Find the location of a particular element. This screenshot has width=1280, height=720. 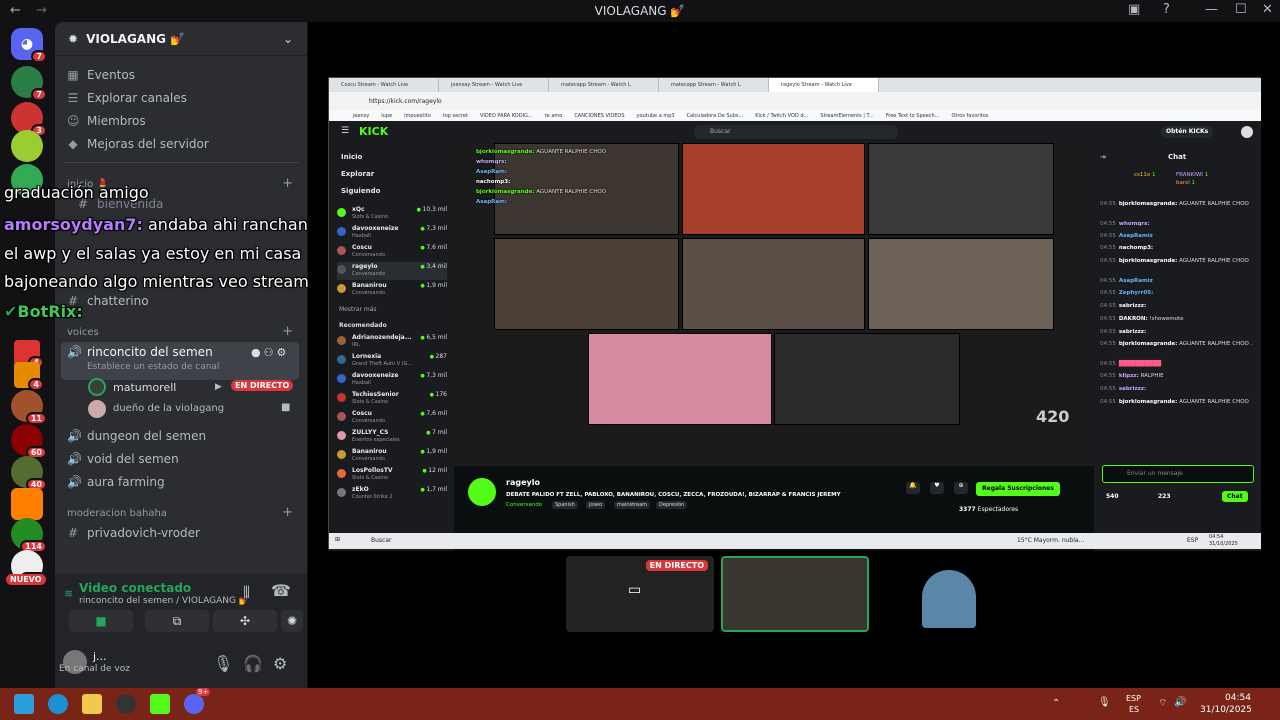

streamer-name: rageylo is located at coordinates (523, 482).